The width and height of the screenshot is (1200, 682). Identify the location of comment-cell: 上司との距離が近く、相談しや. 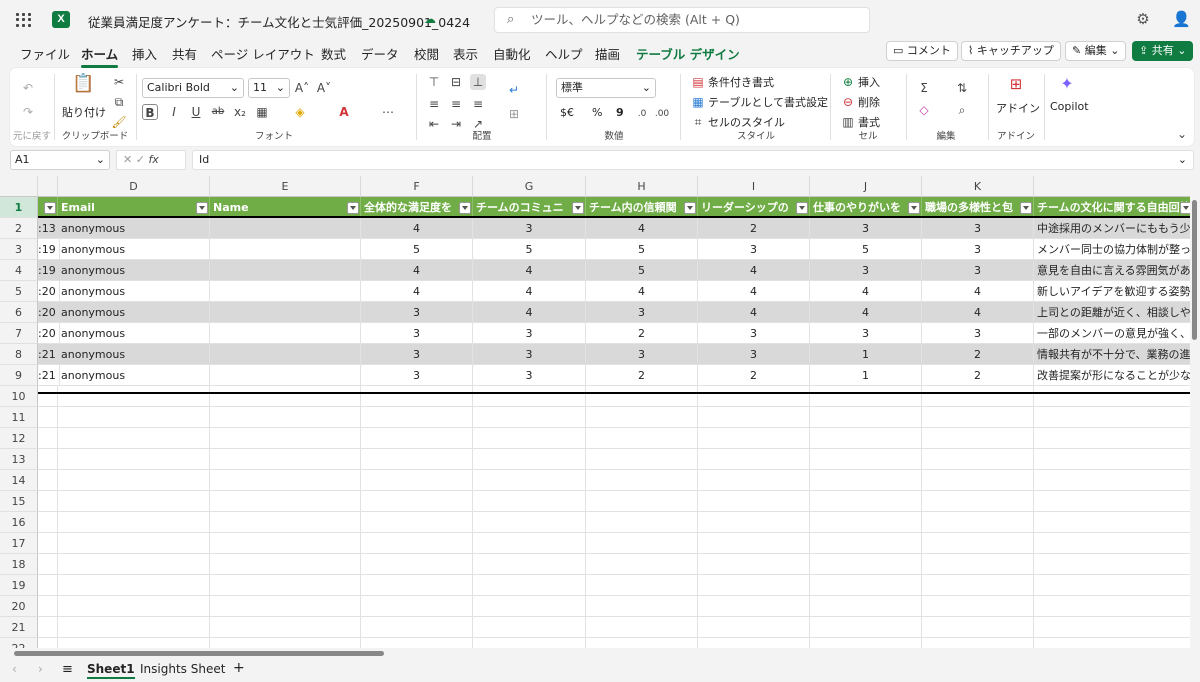
(1114, 312).